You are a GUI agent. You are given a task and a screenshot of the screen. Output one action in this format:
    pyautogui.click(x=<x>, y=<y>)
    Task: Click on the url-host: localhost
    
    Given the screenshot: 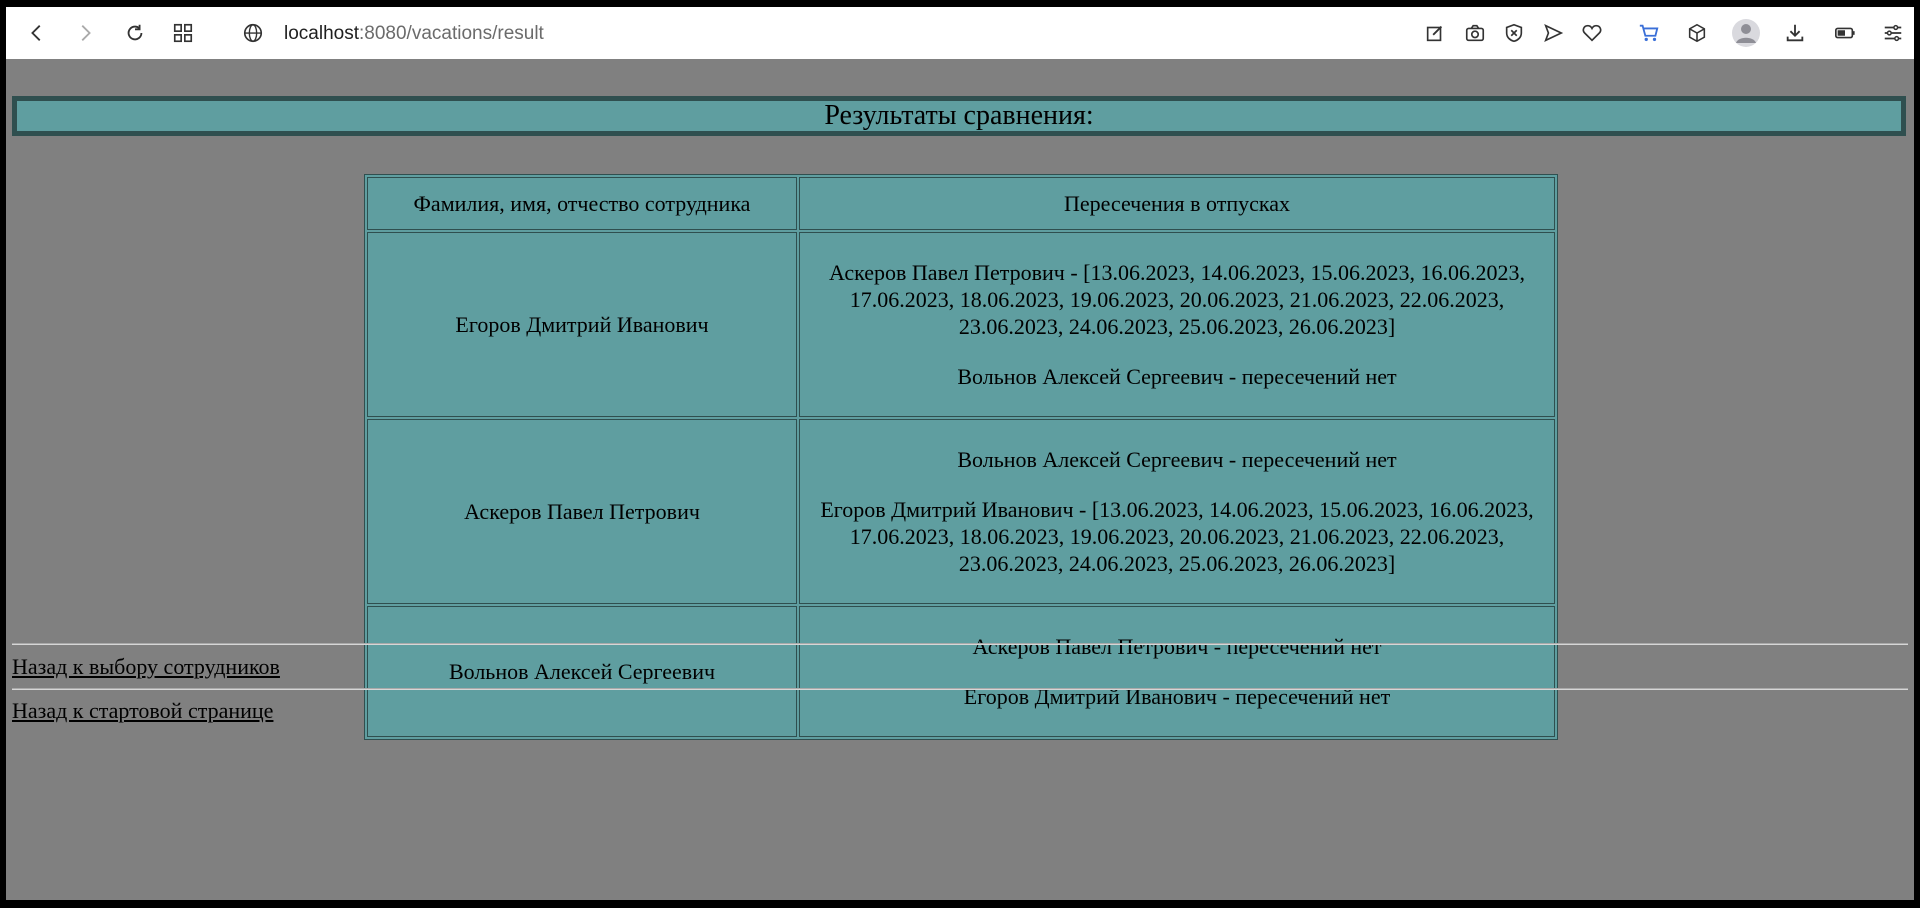 What is the action you would take?
    pyautogui.click(x=321, y=33)
    